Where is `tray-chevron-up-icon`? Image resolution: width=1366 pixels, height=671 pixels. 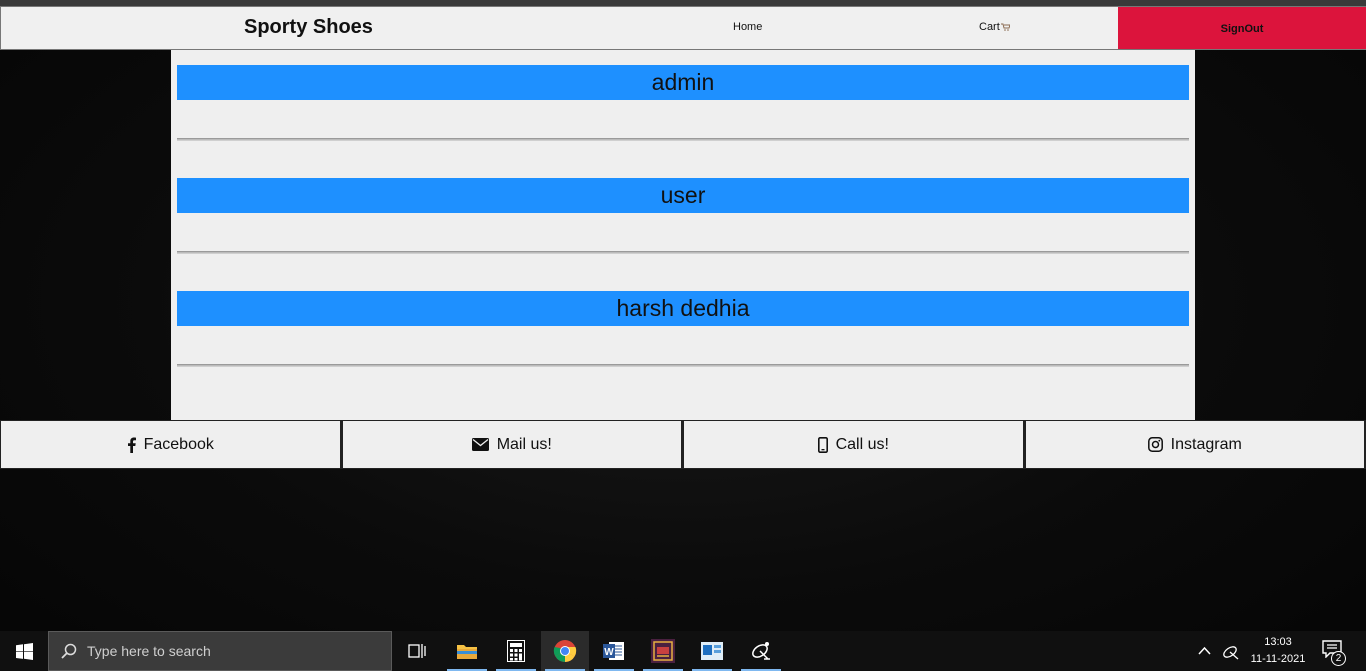
tray-chevron-up-icon is located at coordinates (1204, 652).